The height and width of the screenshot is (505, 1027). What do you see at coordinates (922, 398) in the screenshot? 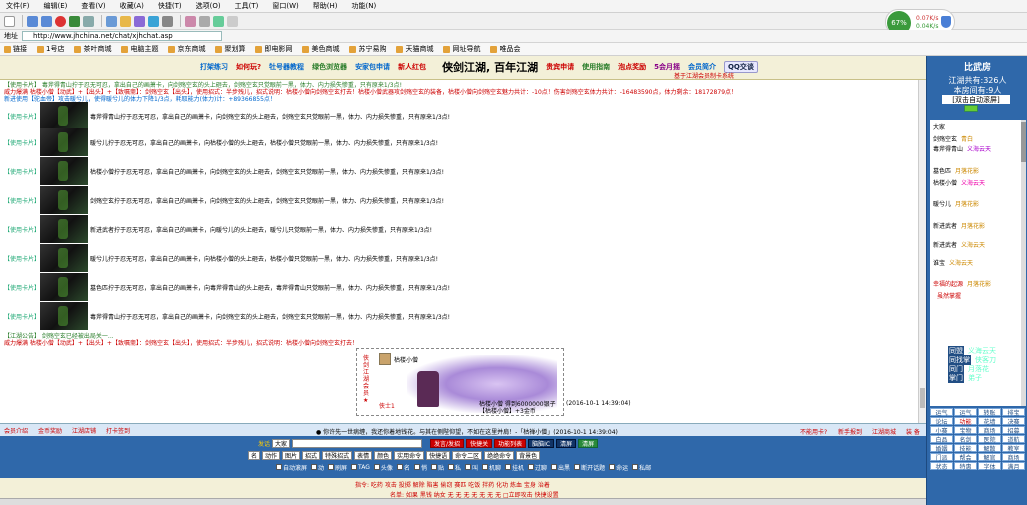
I see `scroll-thumb` at bounding box center [922, 398].